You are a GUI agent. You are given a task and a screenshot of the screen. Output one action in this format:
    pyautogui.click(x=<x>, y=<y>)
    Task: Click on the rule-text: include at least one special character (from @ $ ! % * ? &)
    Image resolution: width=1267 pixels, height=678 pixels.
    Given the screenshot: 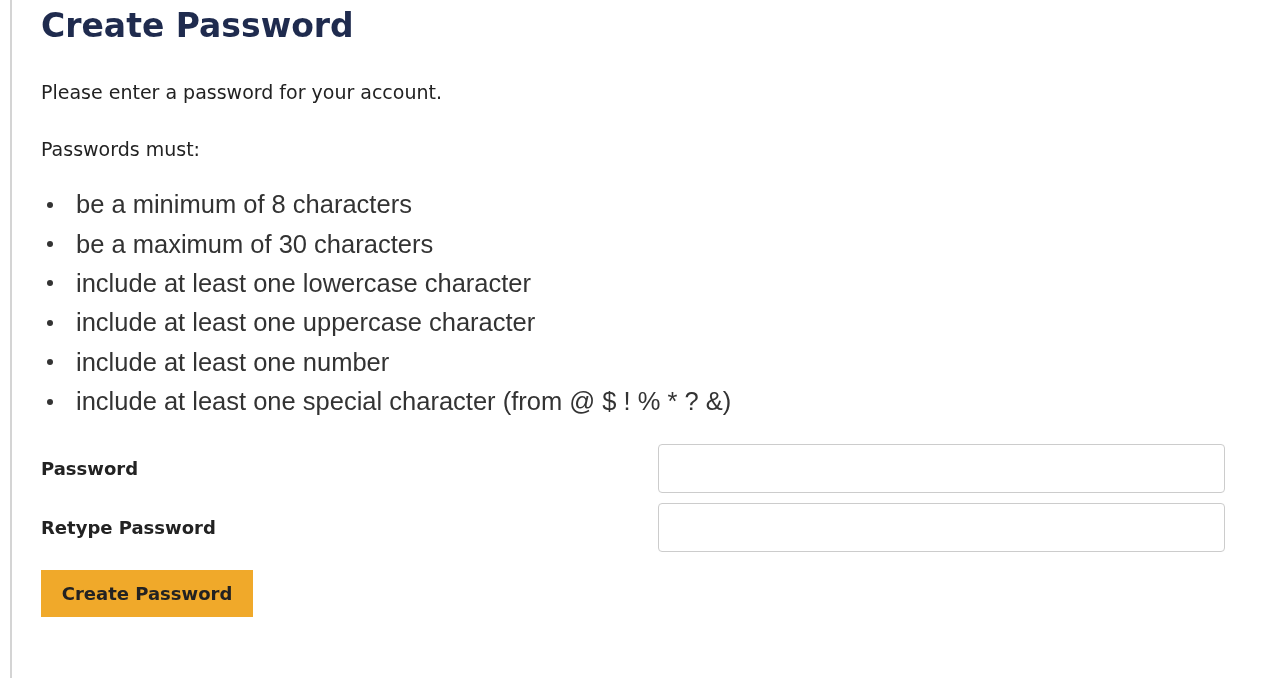 What is the action you would take?
    pyautogui.click(x=404, y=402)
    